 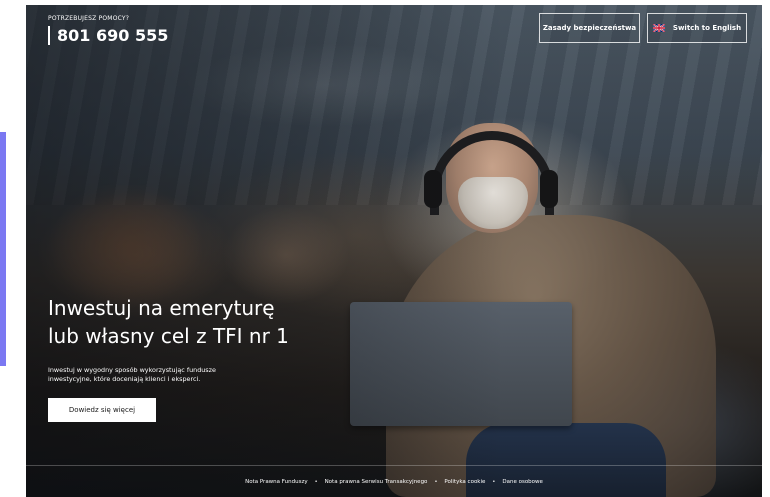 What do you see at coordinates (108, 35) in the screenshot?
I see `phone-number: 801 690 555` at bounding box center [108, 35].